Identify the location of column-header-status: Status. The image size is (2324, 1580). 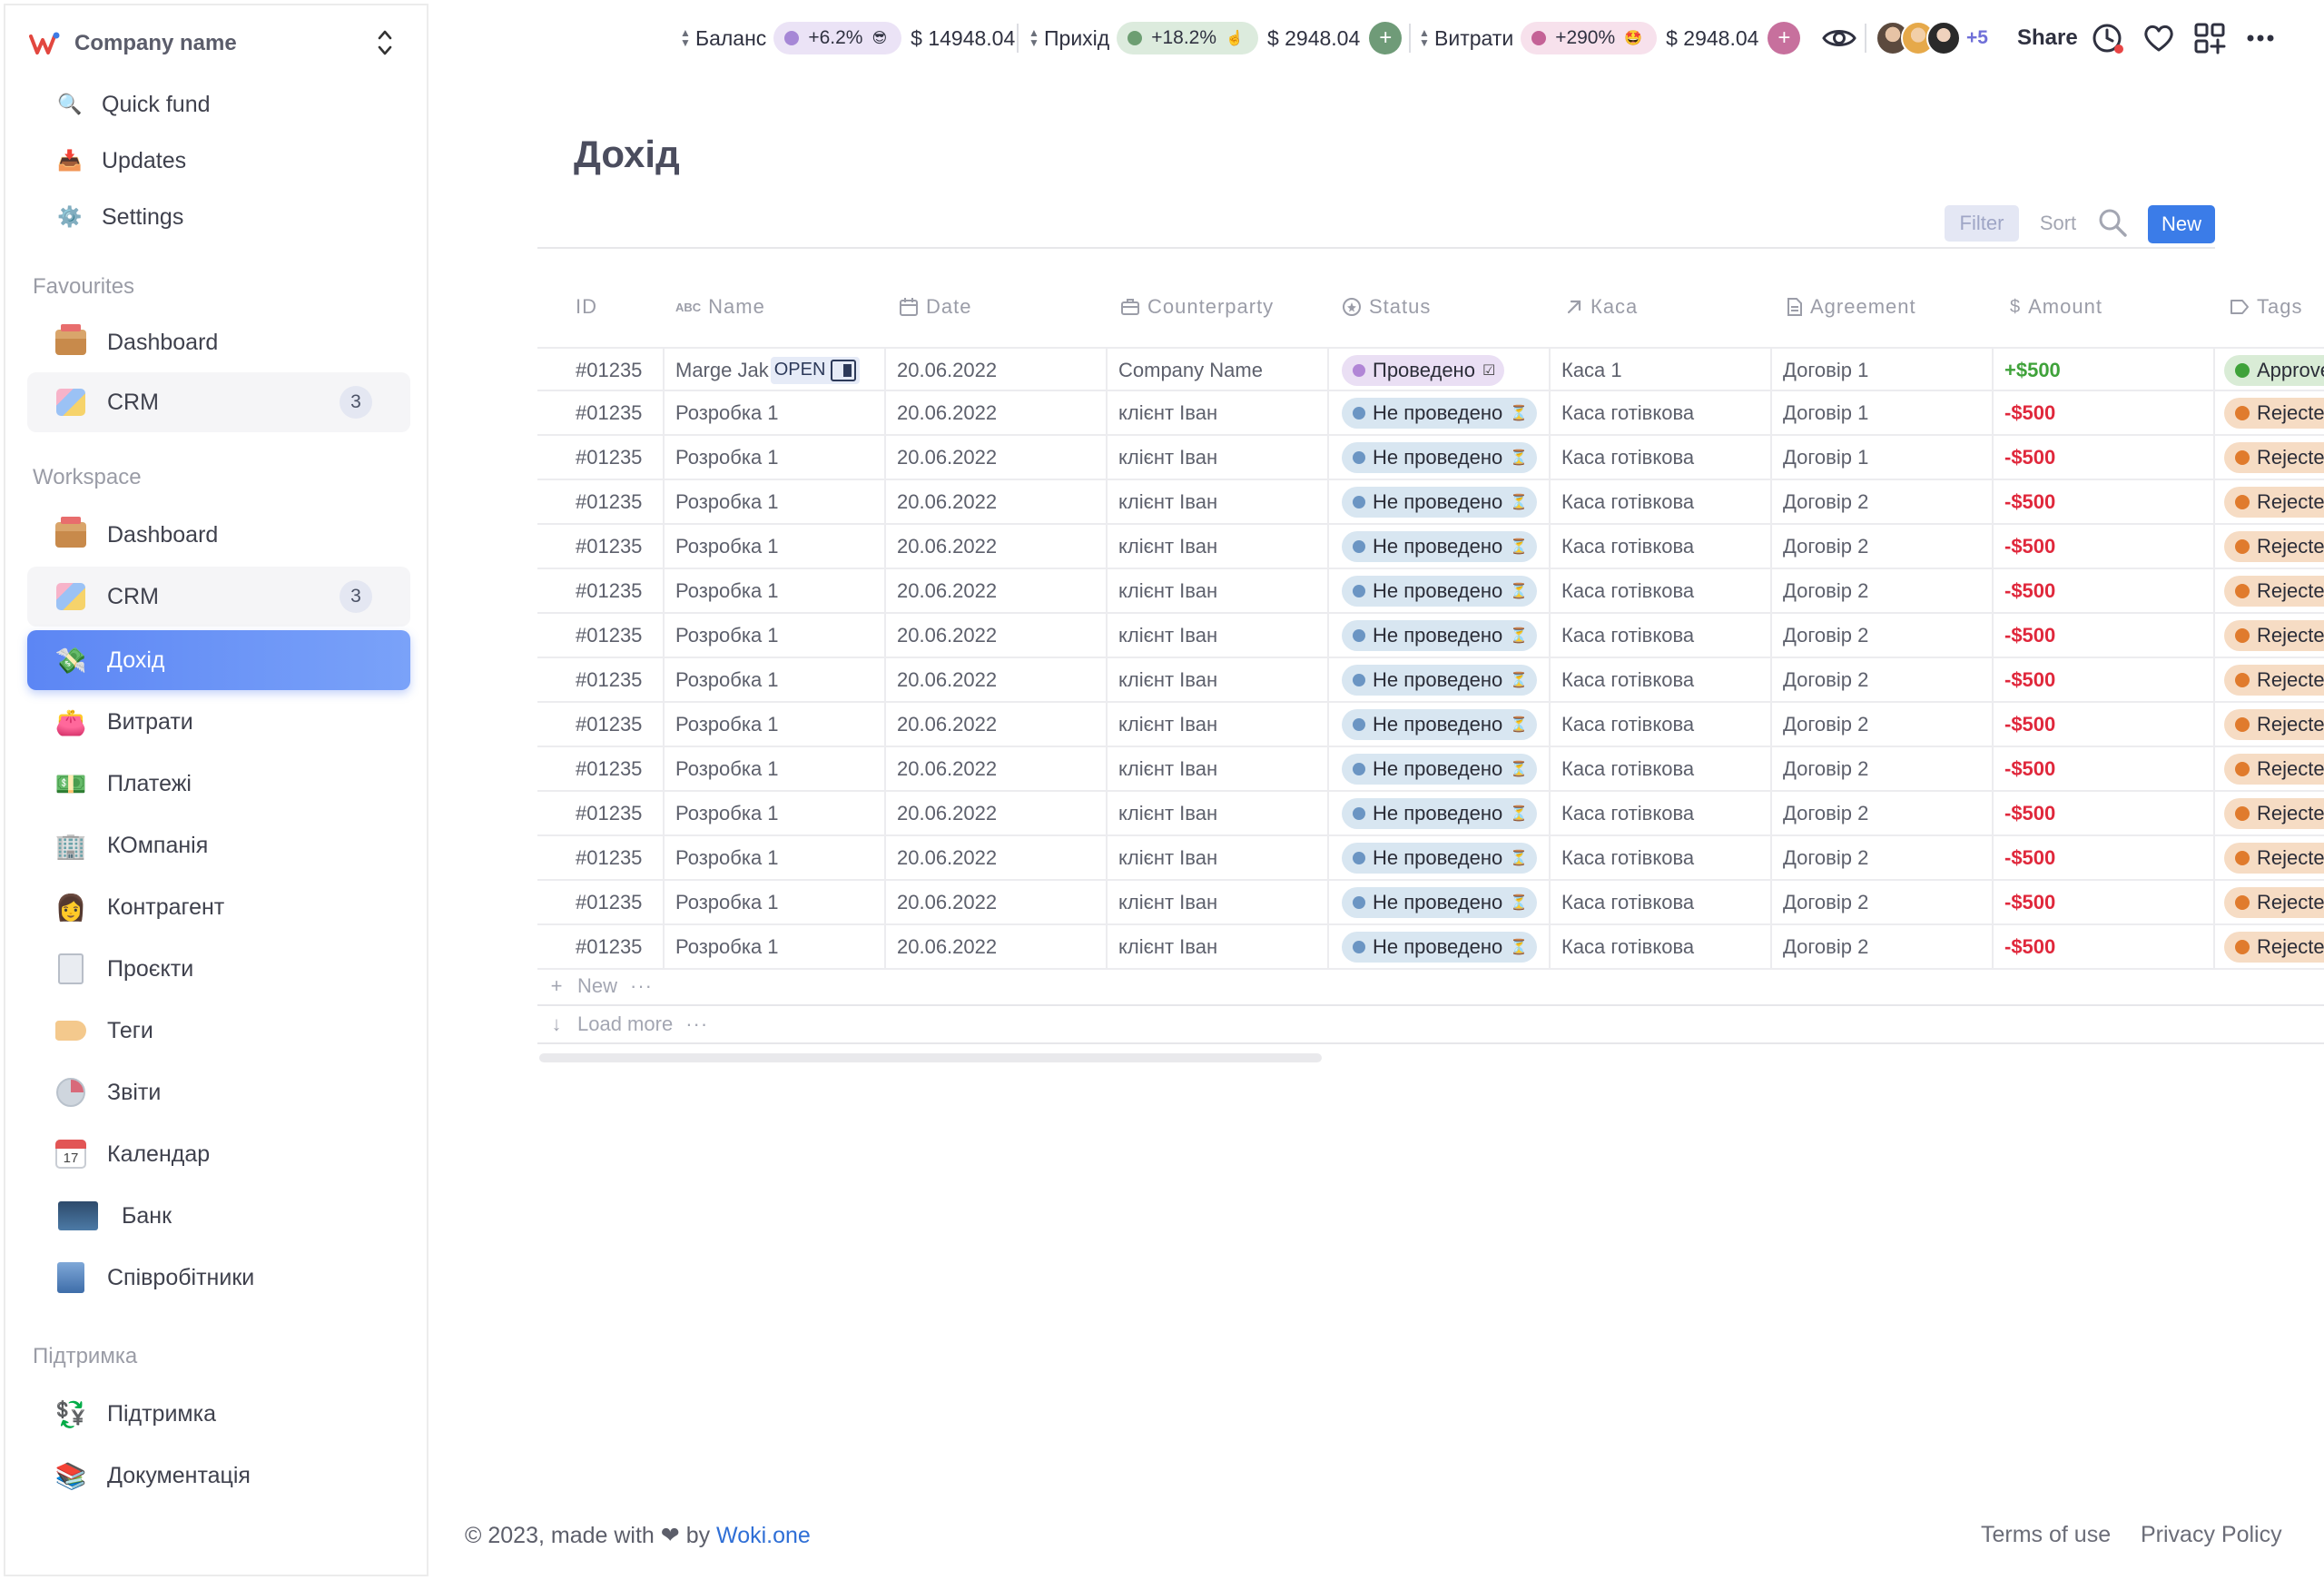
(1386, 307).